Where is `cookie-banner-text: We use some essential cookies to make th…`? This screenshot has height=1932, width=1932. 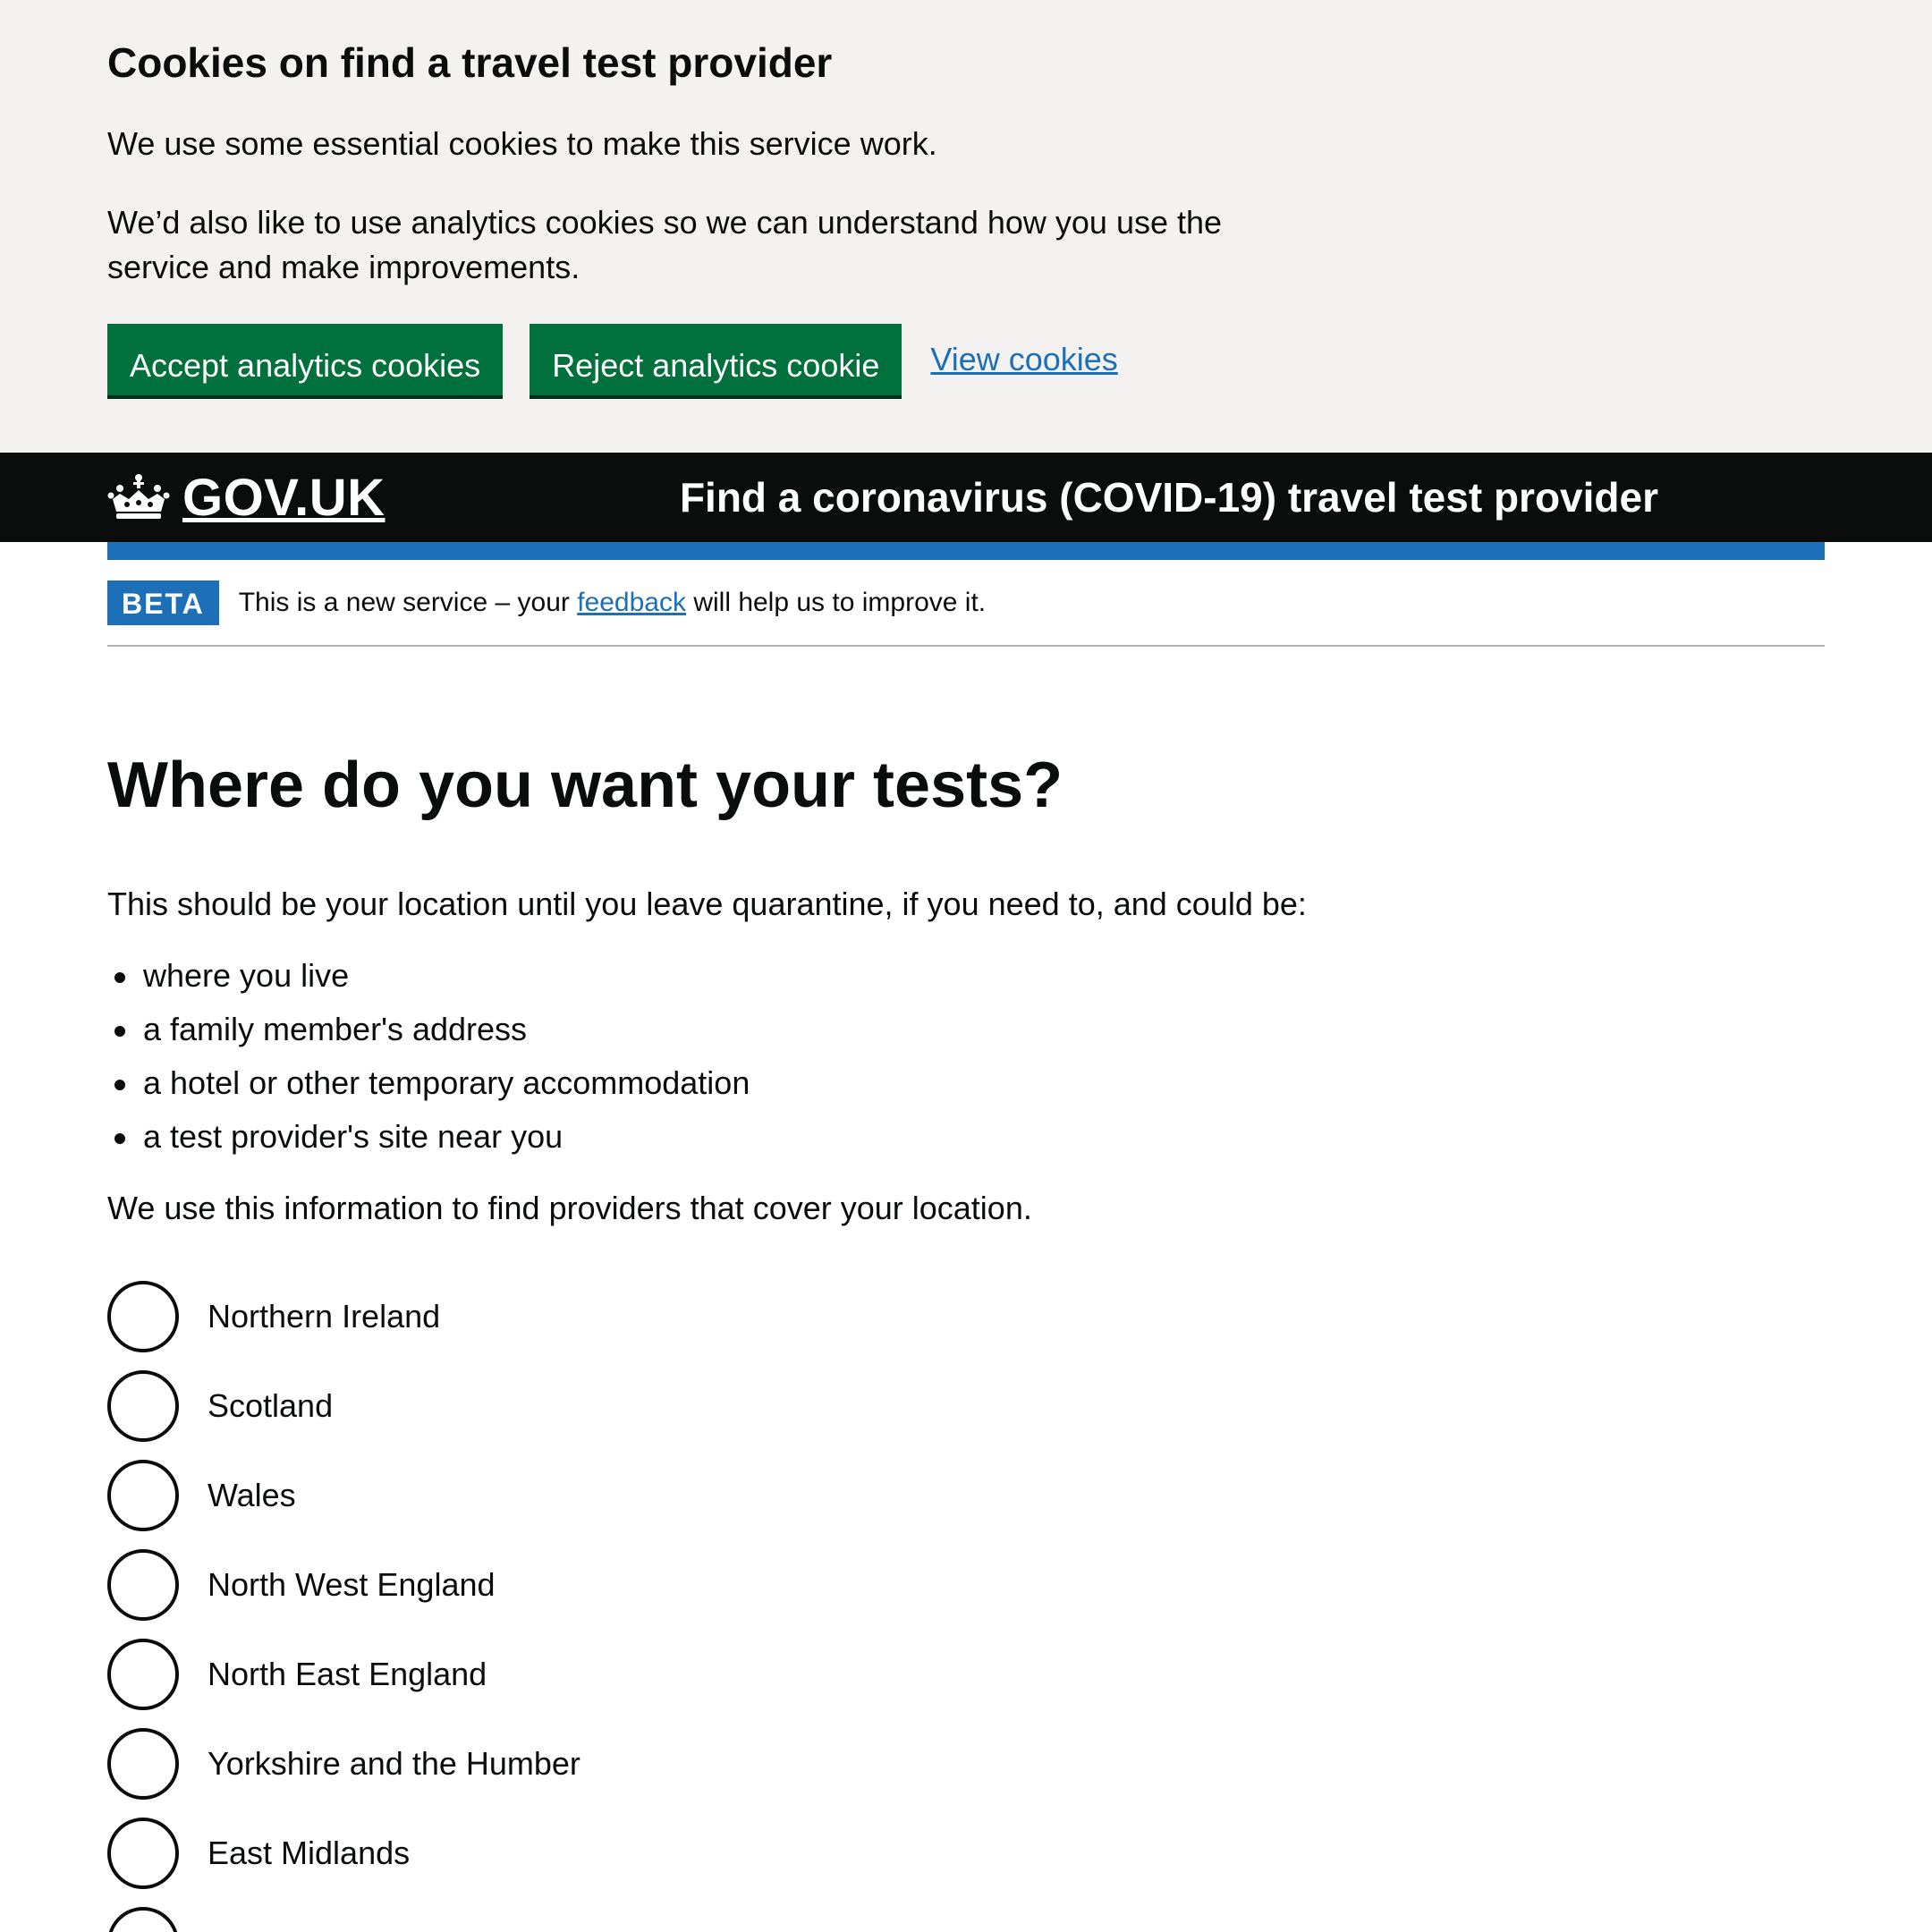 cookie-banner-text: We use some essential cookies to make th… is located at coordinates (522, 143).